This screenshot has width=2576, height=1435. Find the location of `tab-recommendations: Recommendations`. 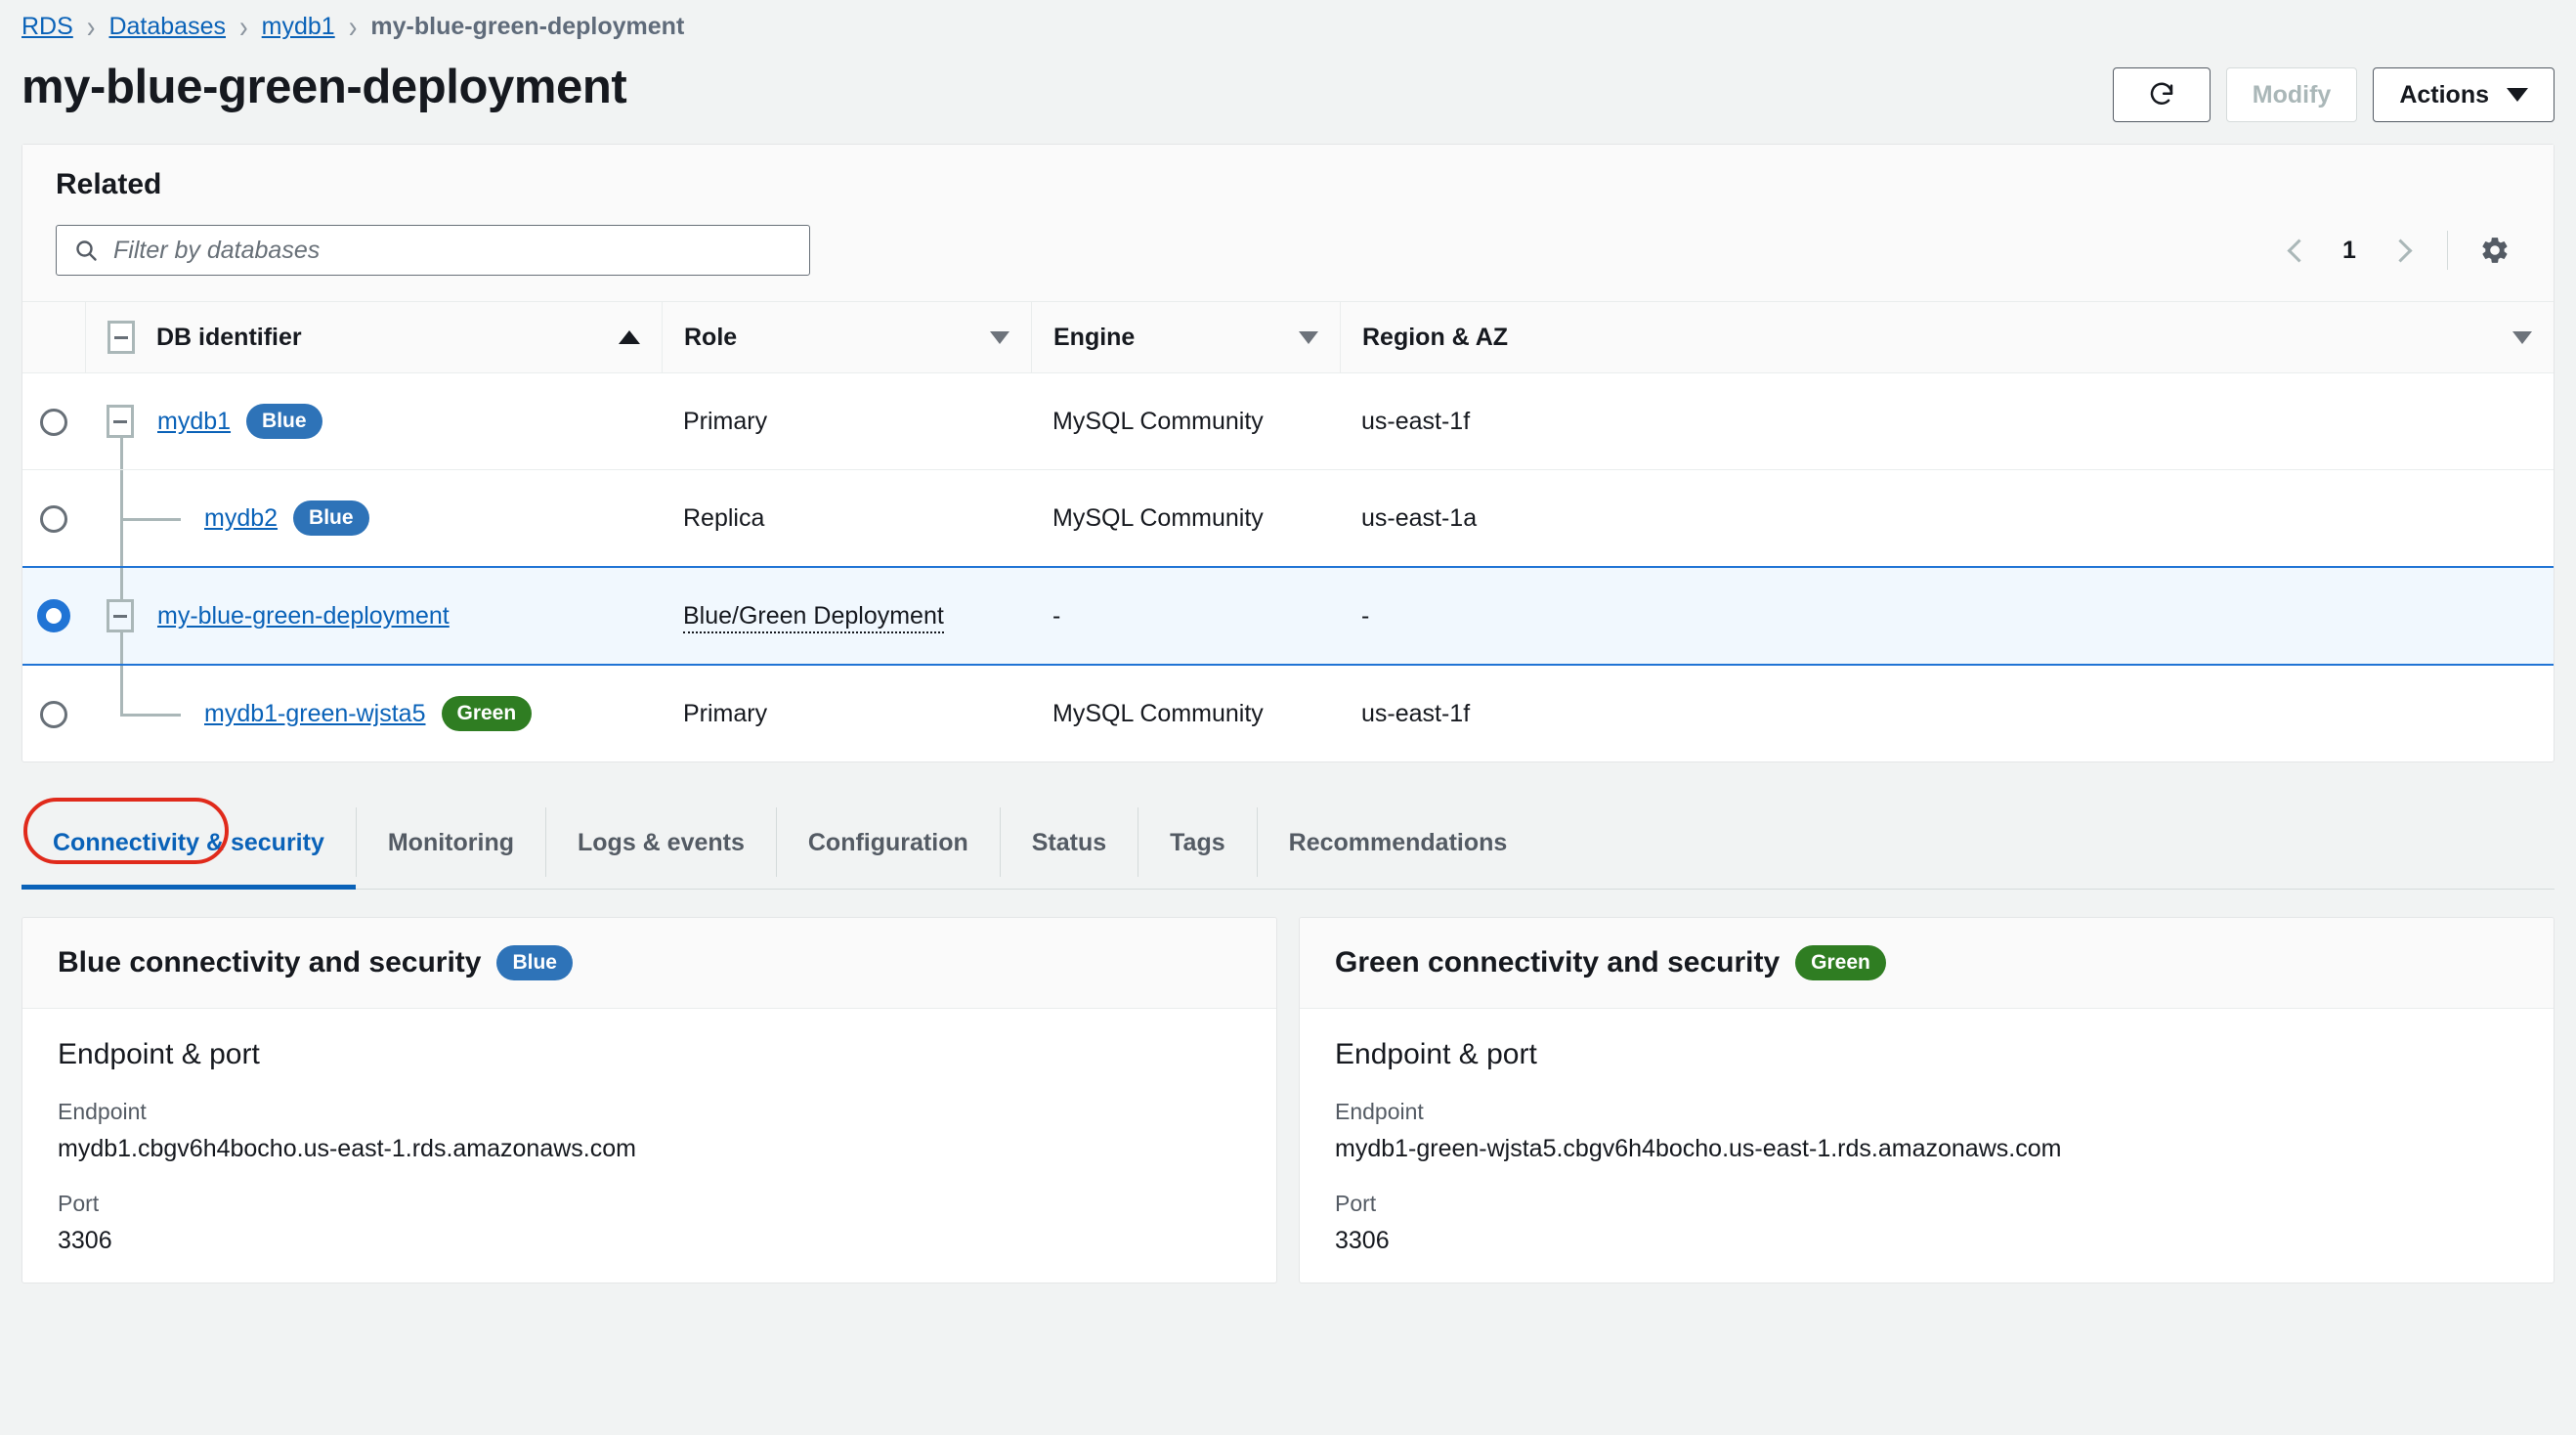

tab-recommendations: Recommendations is located at coordinates (1397, 842).